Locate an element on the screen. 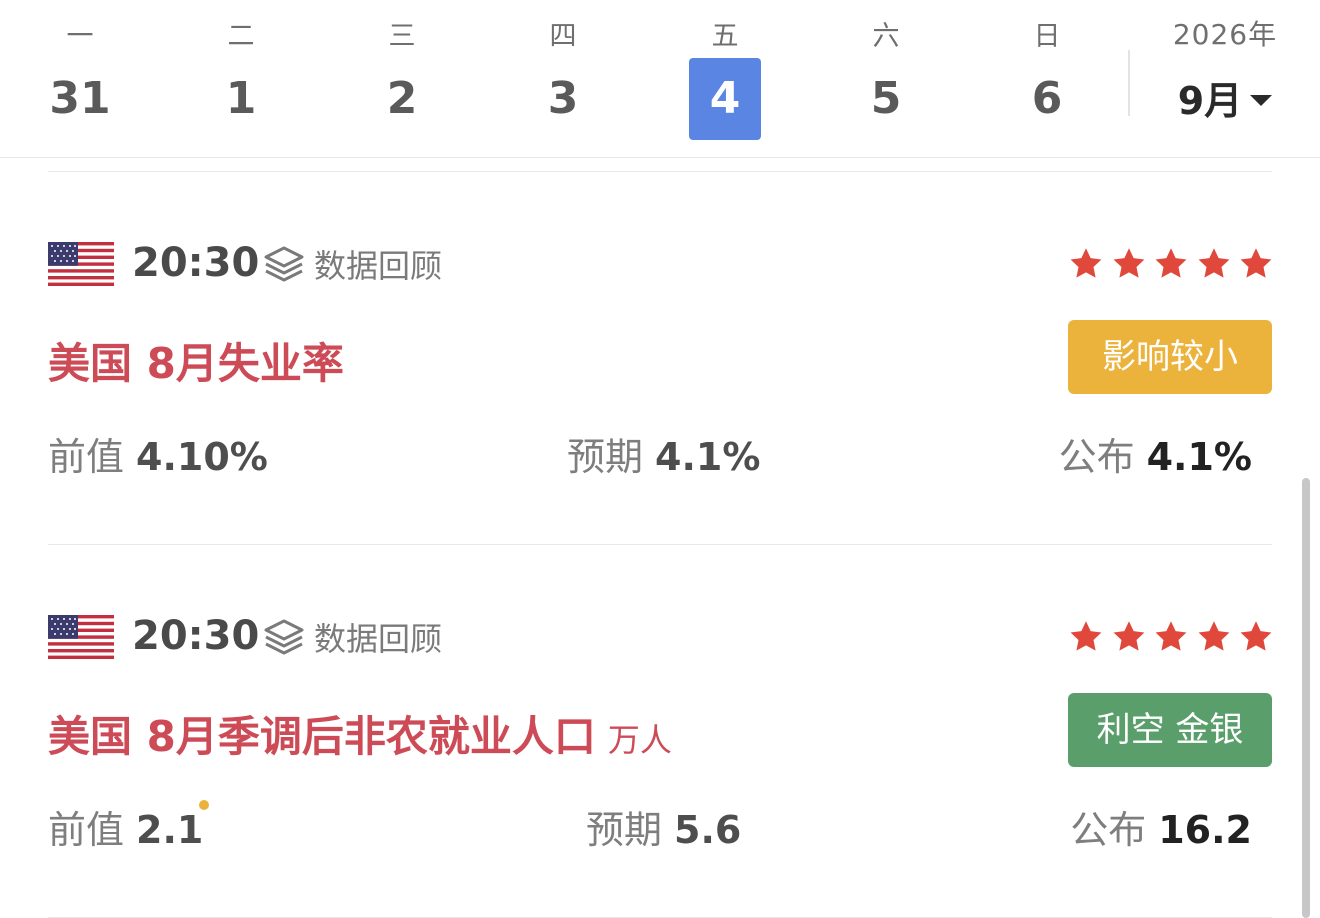 The height and width of the screenshot is (918, 1320). event-title-text: 美国 8月失业率 is located at coordinates (196, 363).